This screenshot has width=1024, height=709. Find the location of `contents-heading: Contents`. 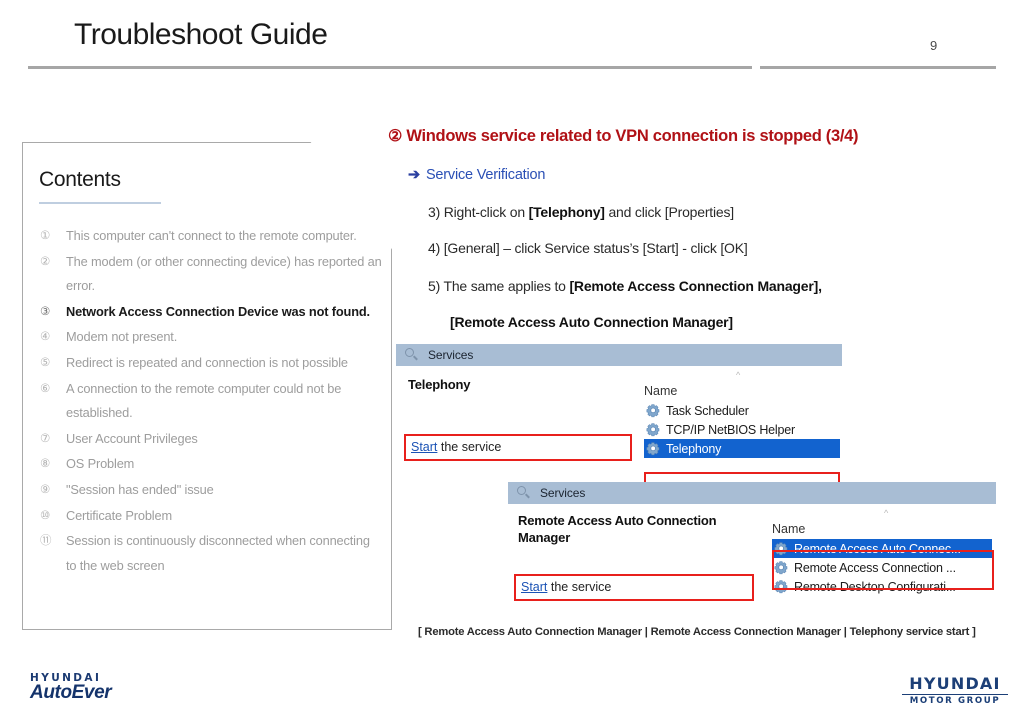

contents-heading: Contents is located at coordinates (80, 179).